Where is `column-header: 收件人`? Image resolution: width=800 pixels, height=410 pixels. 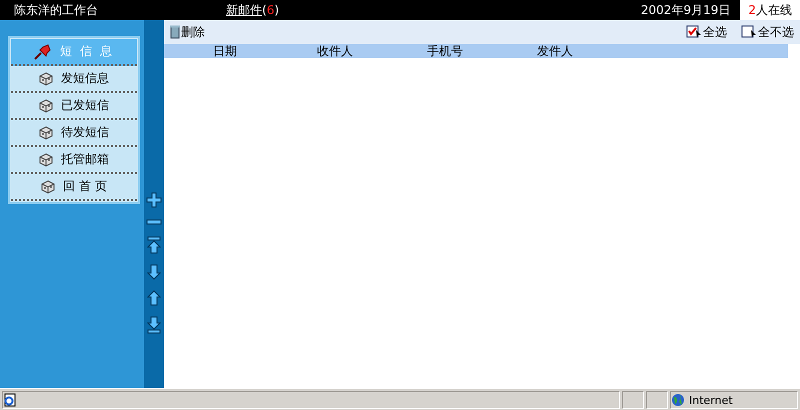
column-header: 收件人 is located at coordinates (335, 51).